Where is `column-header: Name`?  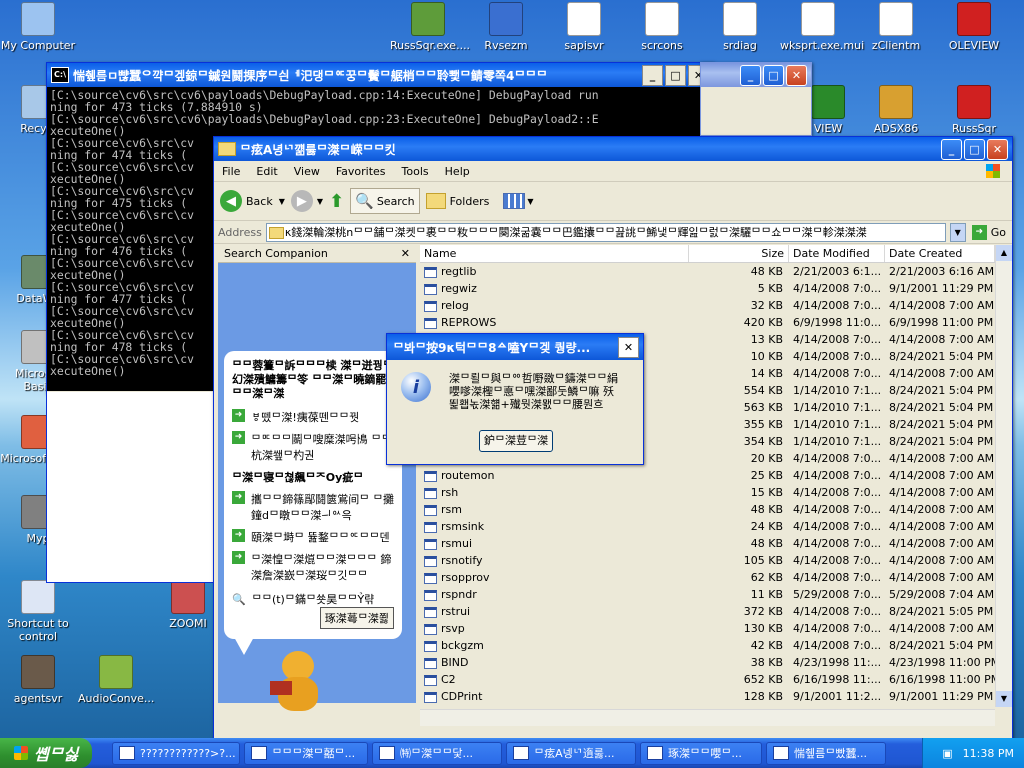
column-header: Name is located at coordinates (554, 253).